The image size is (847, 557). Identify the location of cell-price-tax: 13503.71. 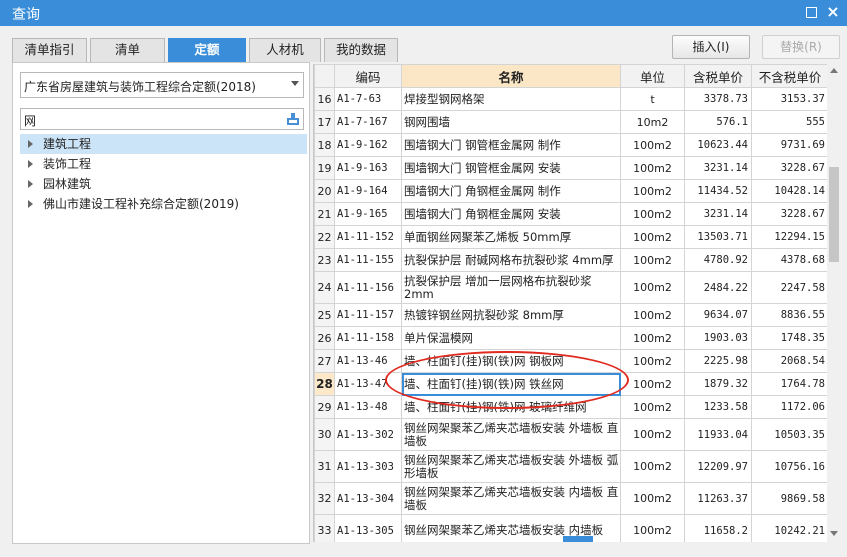
(718, 237).